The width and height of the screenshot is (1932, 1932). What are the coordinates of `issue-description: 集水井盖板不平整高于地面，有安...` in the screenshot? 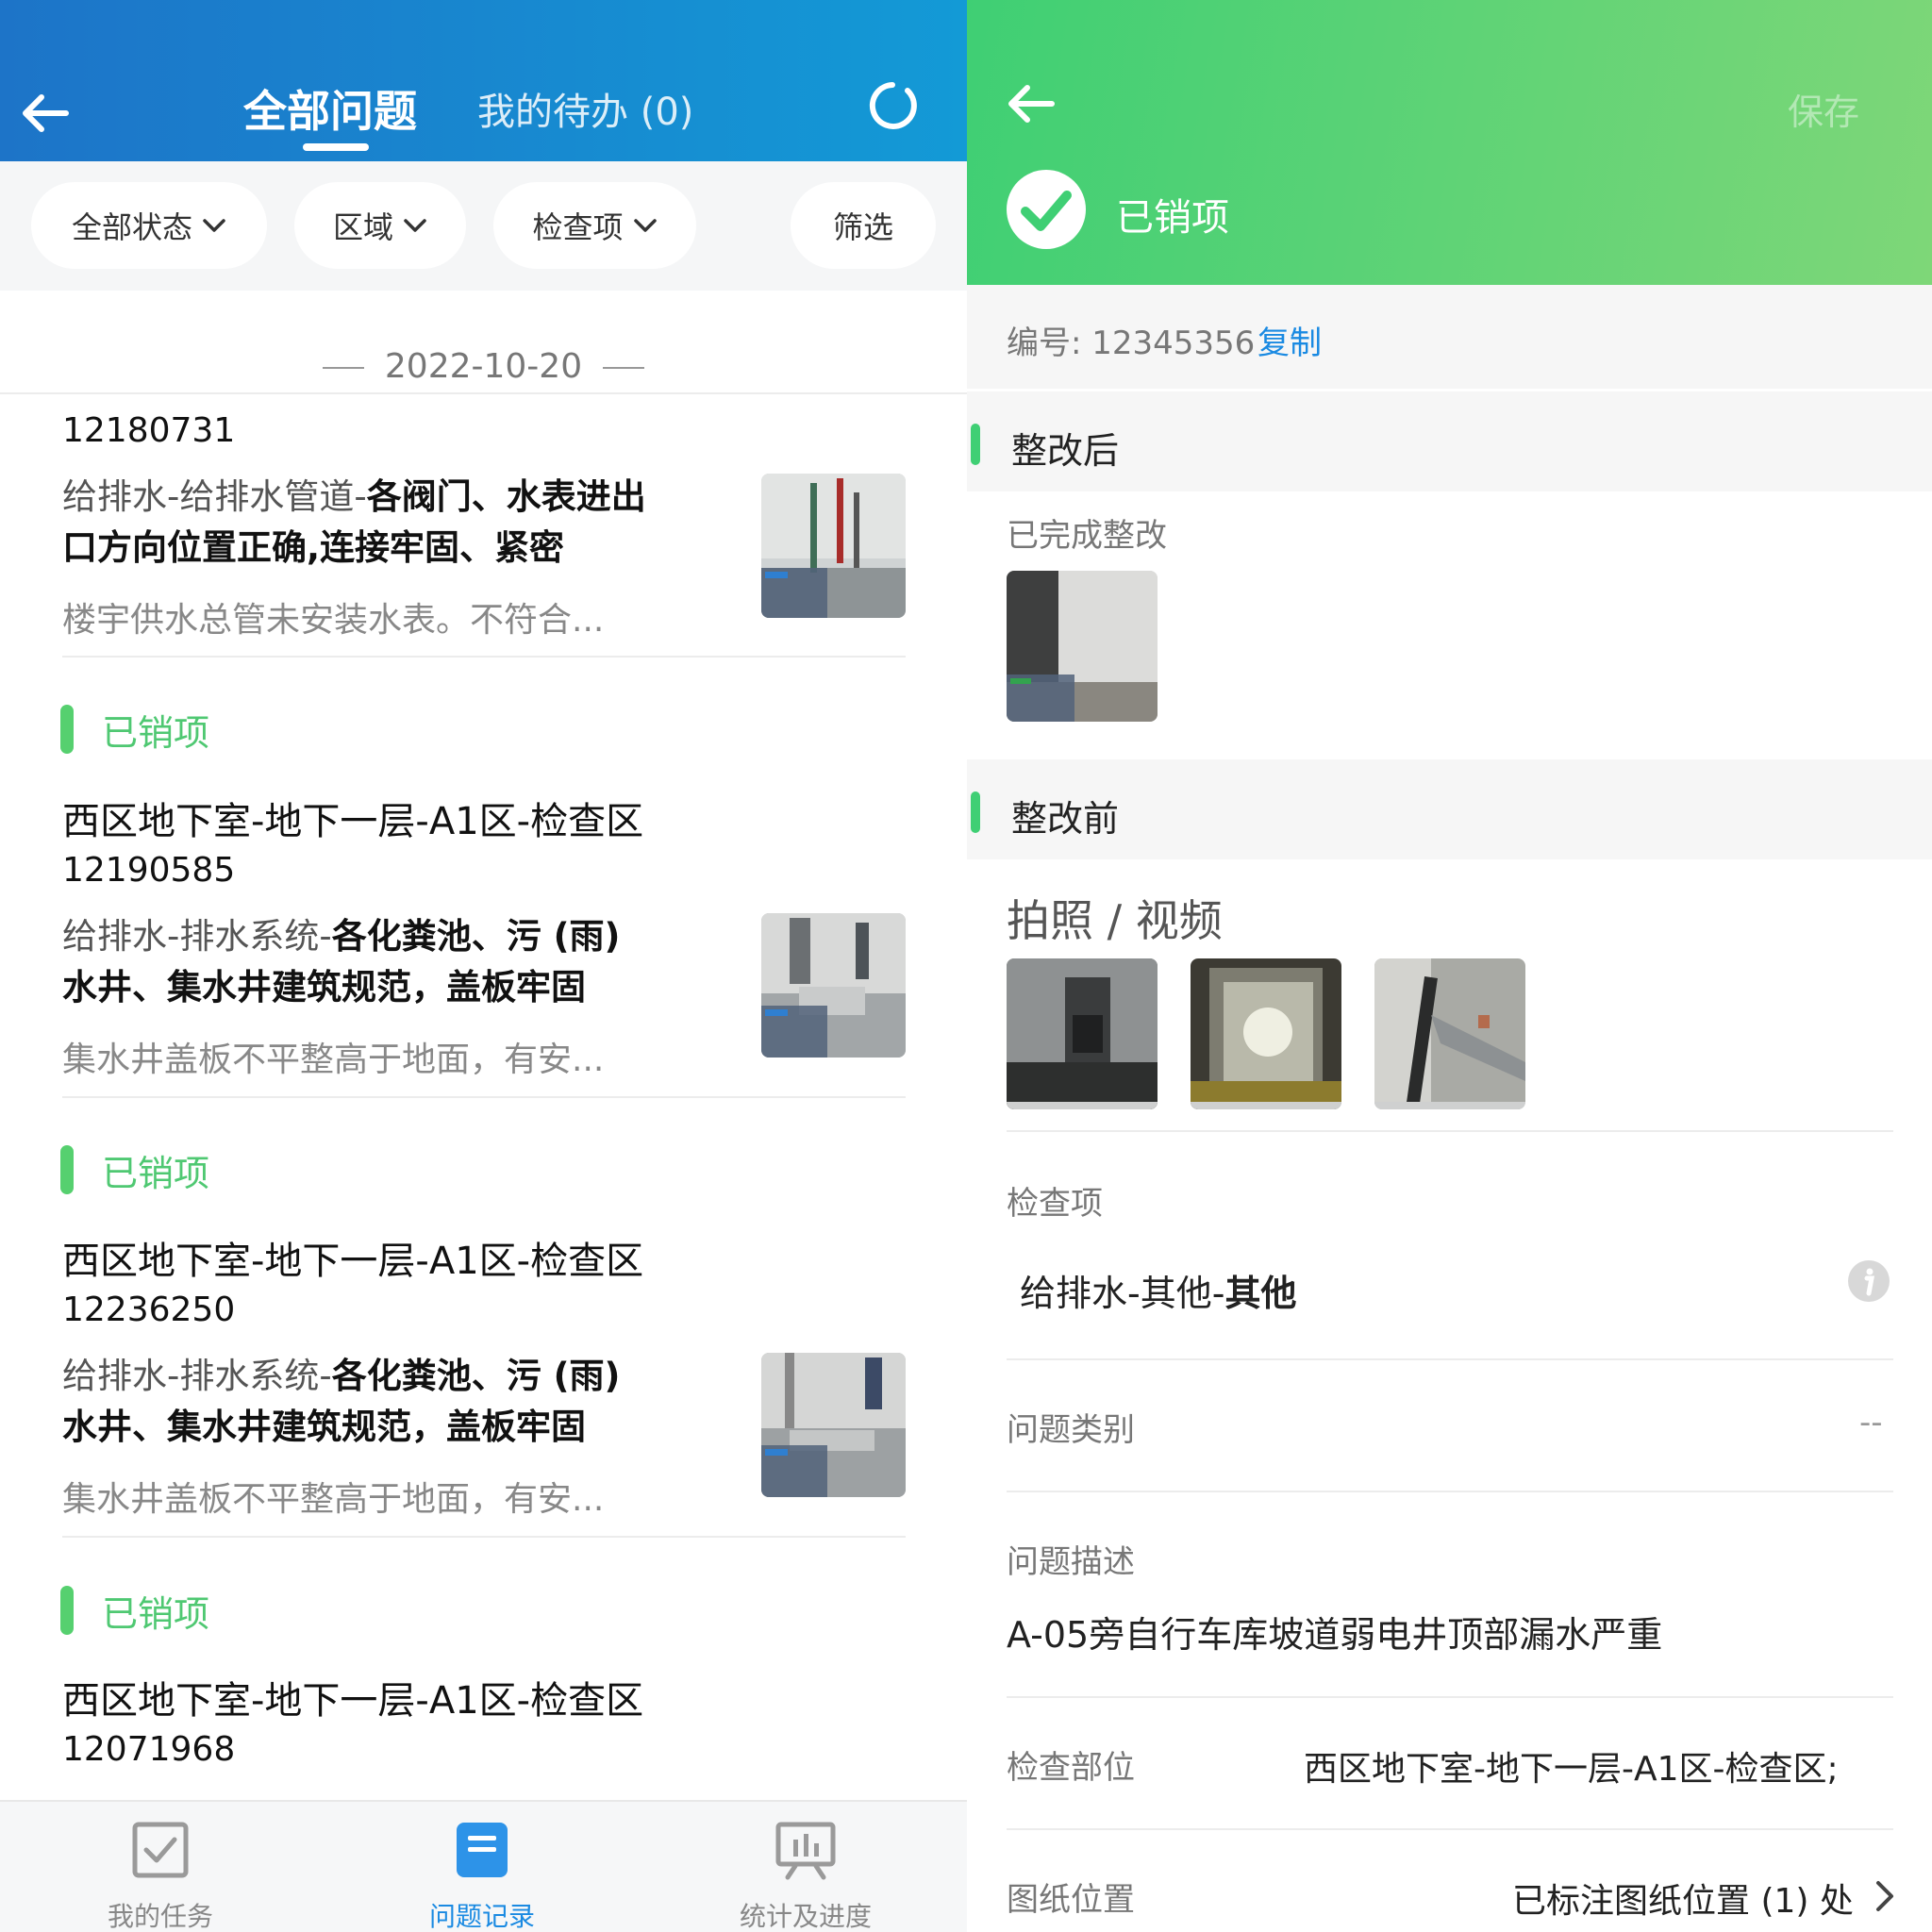 It's located at (334, 1500).